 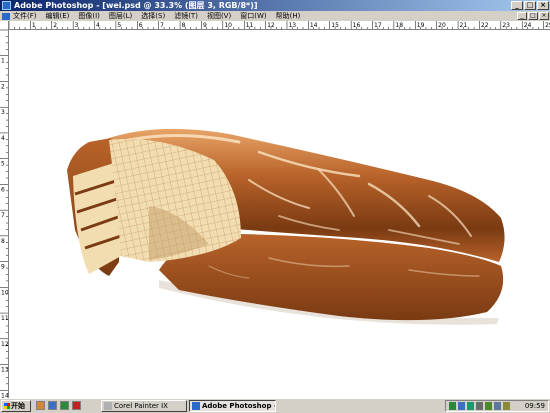 What do you see at coordinates (522, 16) in the screenshot?
I see `doc-minimize-button: _` at bounding box center [522, 16].